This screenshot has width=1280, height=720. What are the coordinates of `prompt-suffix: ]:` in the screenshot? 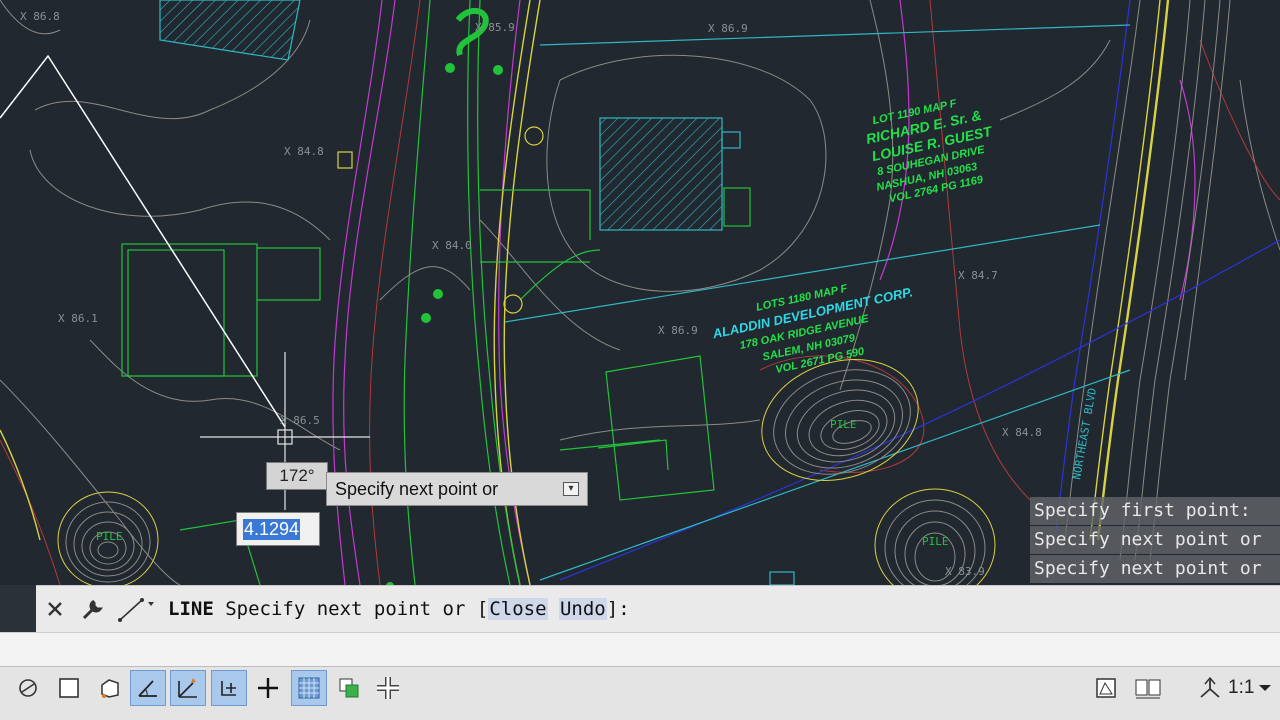 It's located at (618, 609).